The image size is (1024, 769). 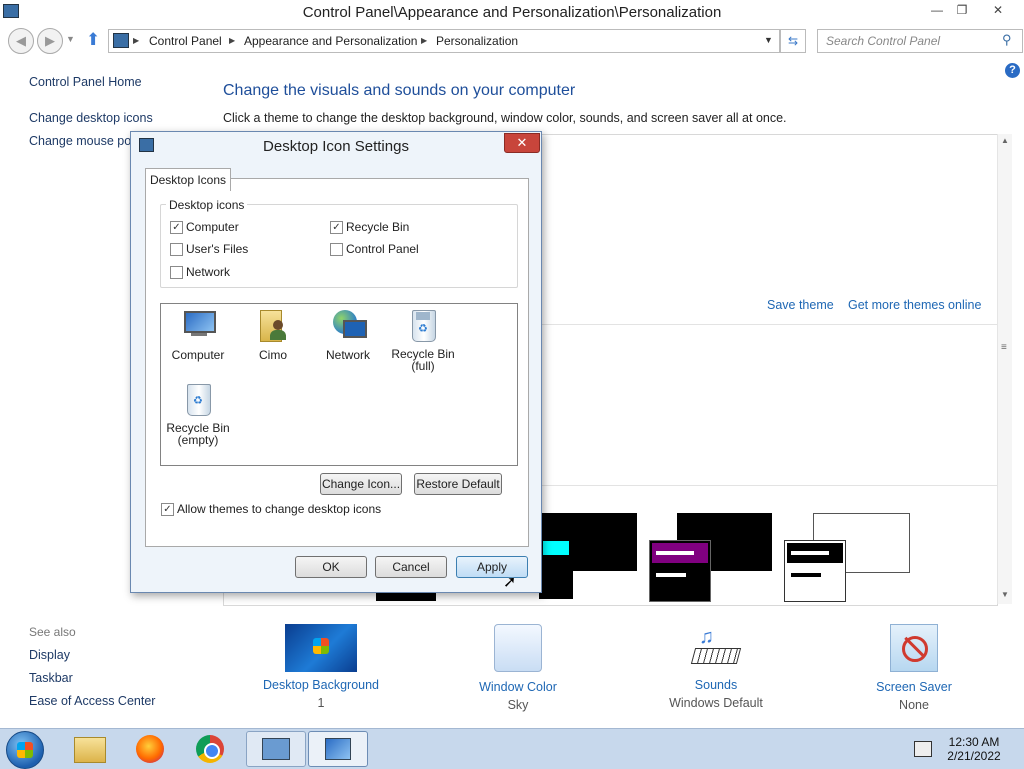 I want to click on screen-saver-icon, so click(x=914, y=648).